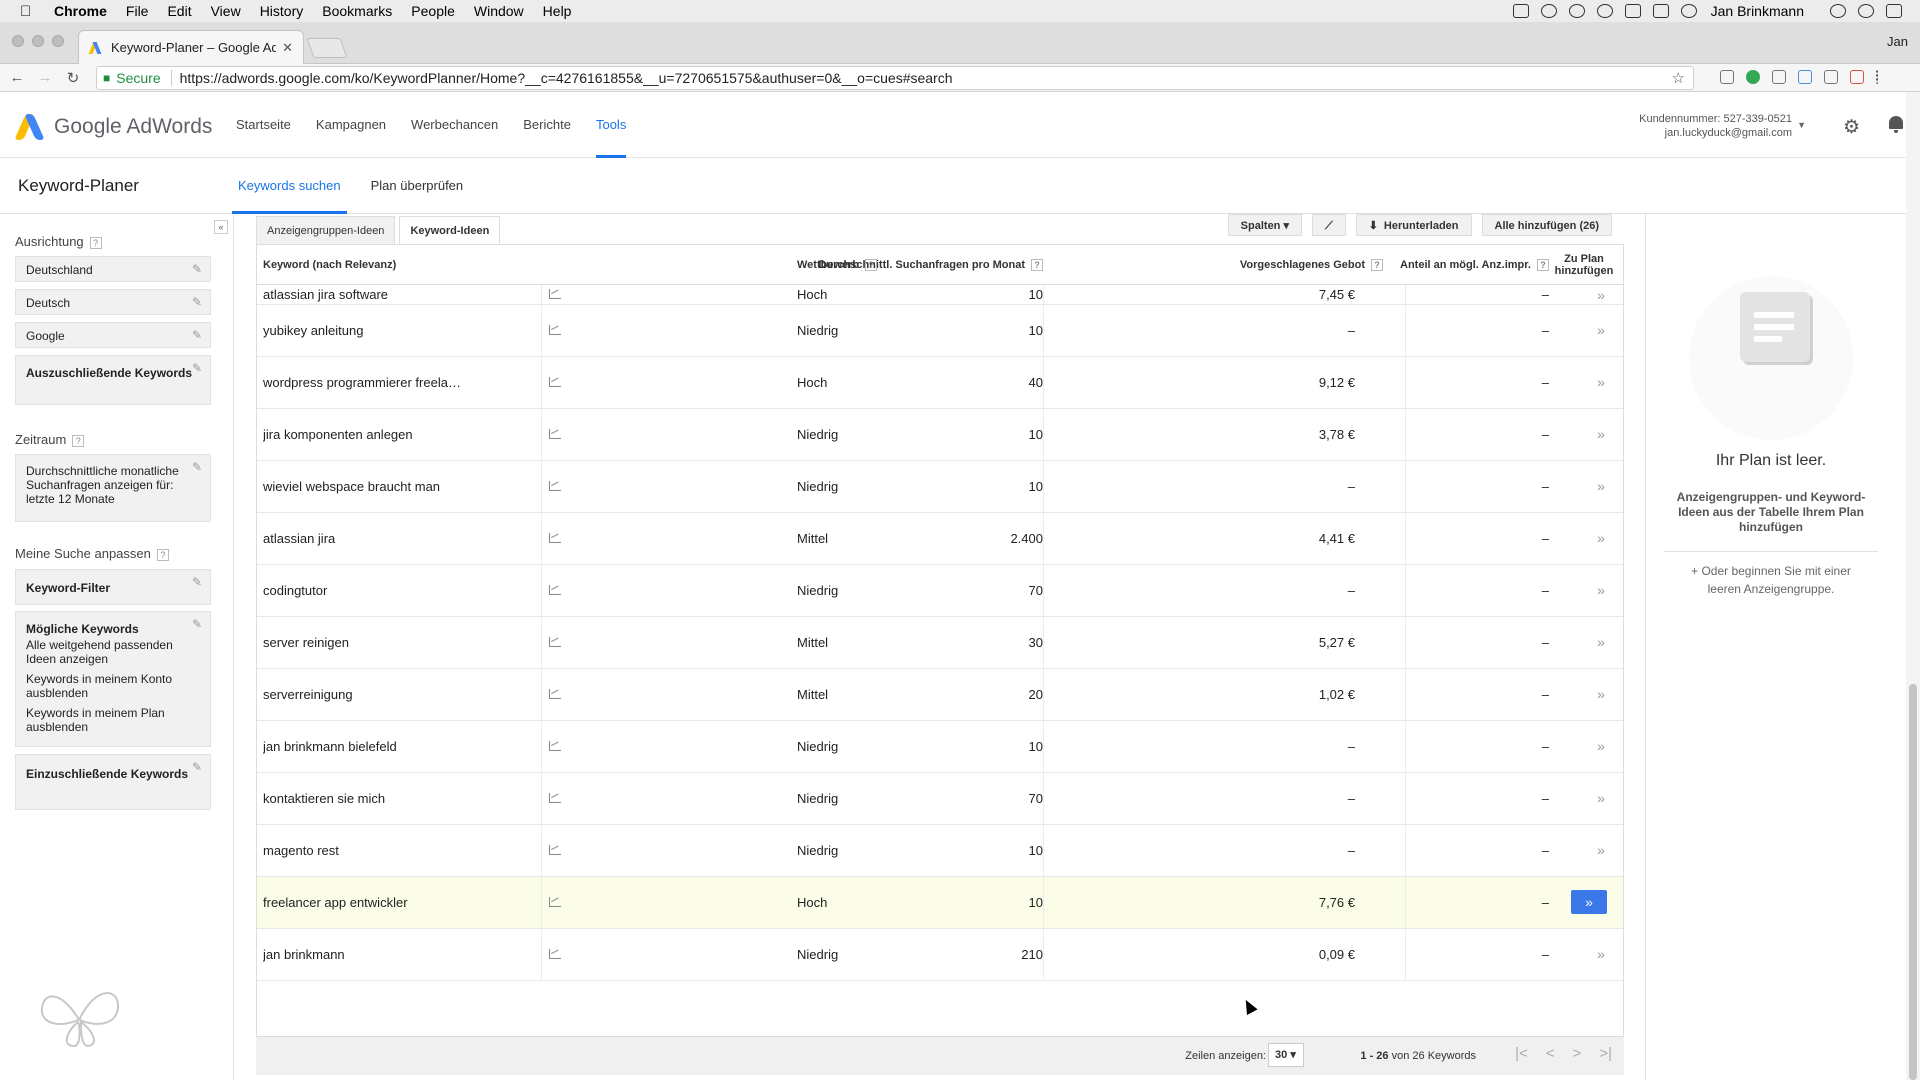  I want to click on targeting-network: Google ✎, so click(113, 335).